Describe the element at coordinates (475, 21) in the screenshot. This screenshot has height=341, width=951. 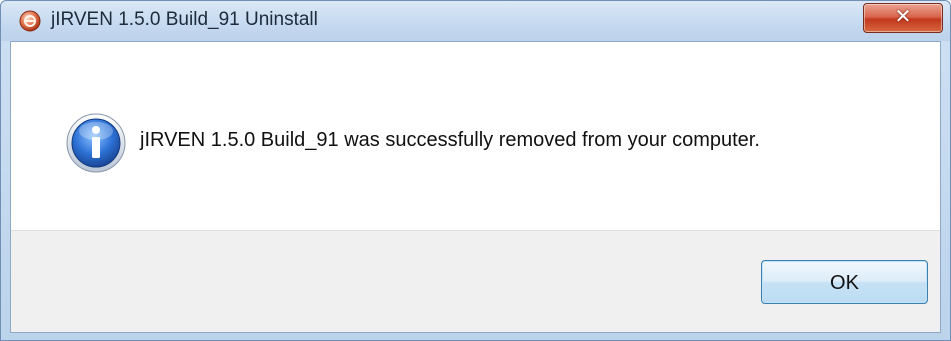
I see `title-bar: jIRVEN 1.5.0 Build_91 Uninstall ✕` at that location.